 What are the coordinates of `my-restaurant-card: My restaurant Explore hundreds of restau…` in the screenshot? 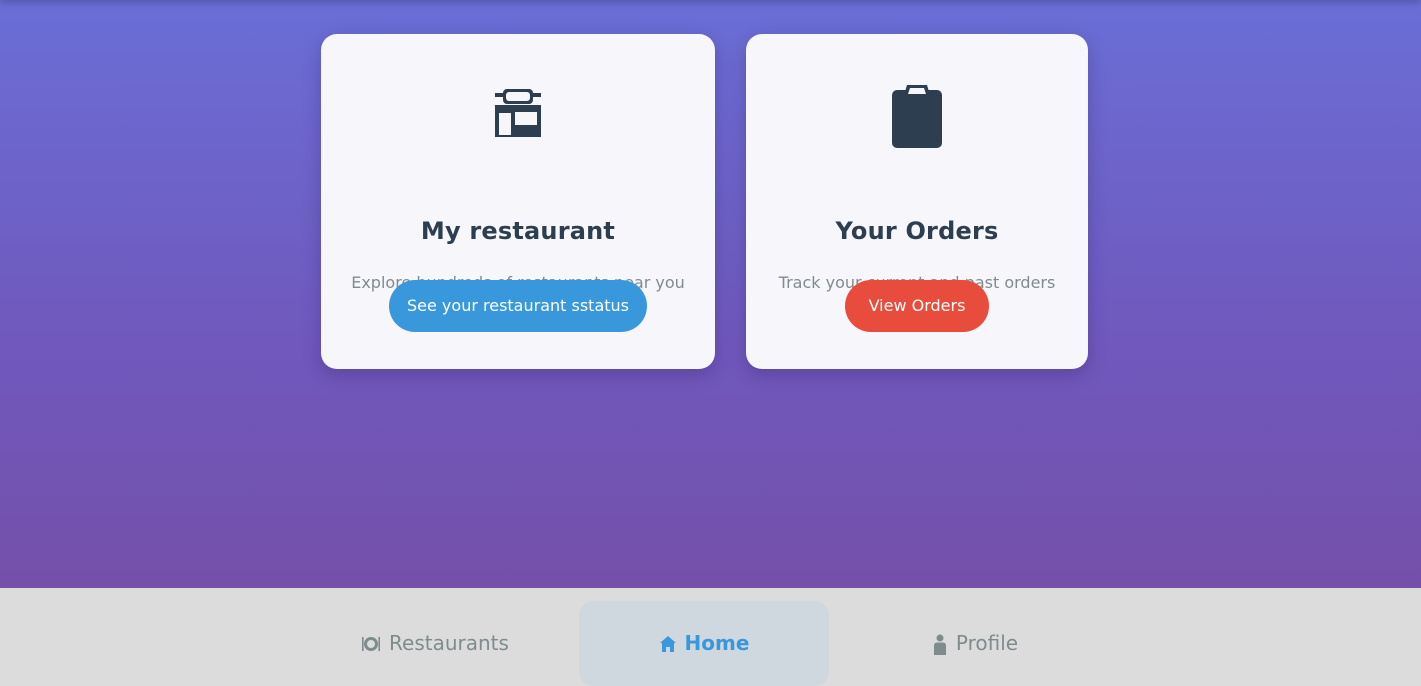 It's located at (518, 201).